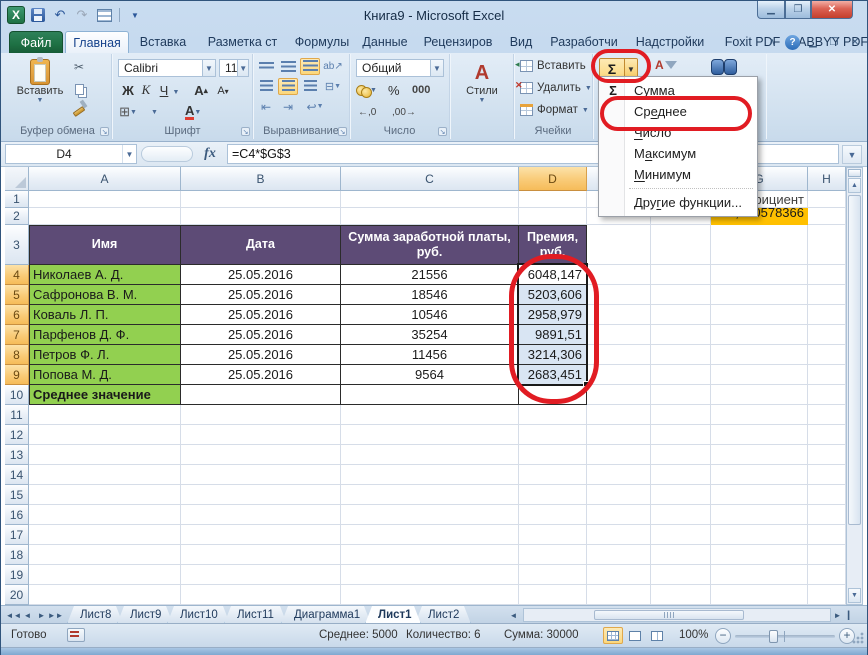 The height and width of the screenshot is (655, 868). I want to click on align-center-button, so click(288, 86).